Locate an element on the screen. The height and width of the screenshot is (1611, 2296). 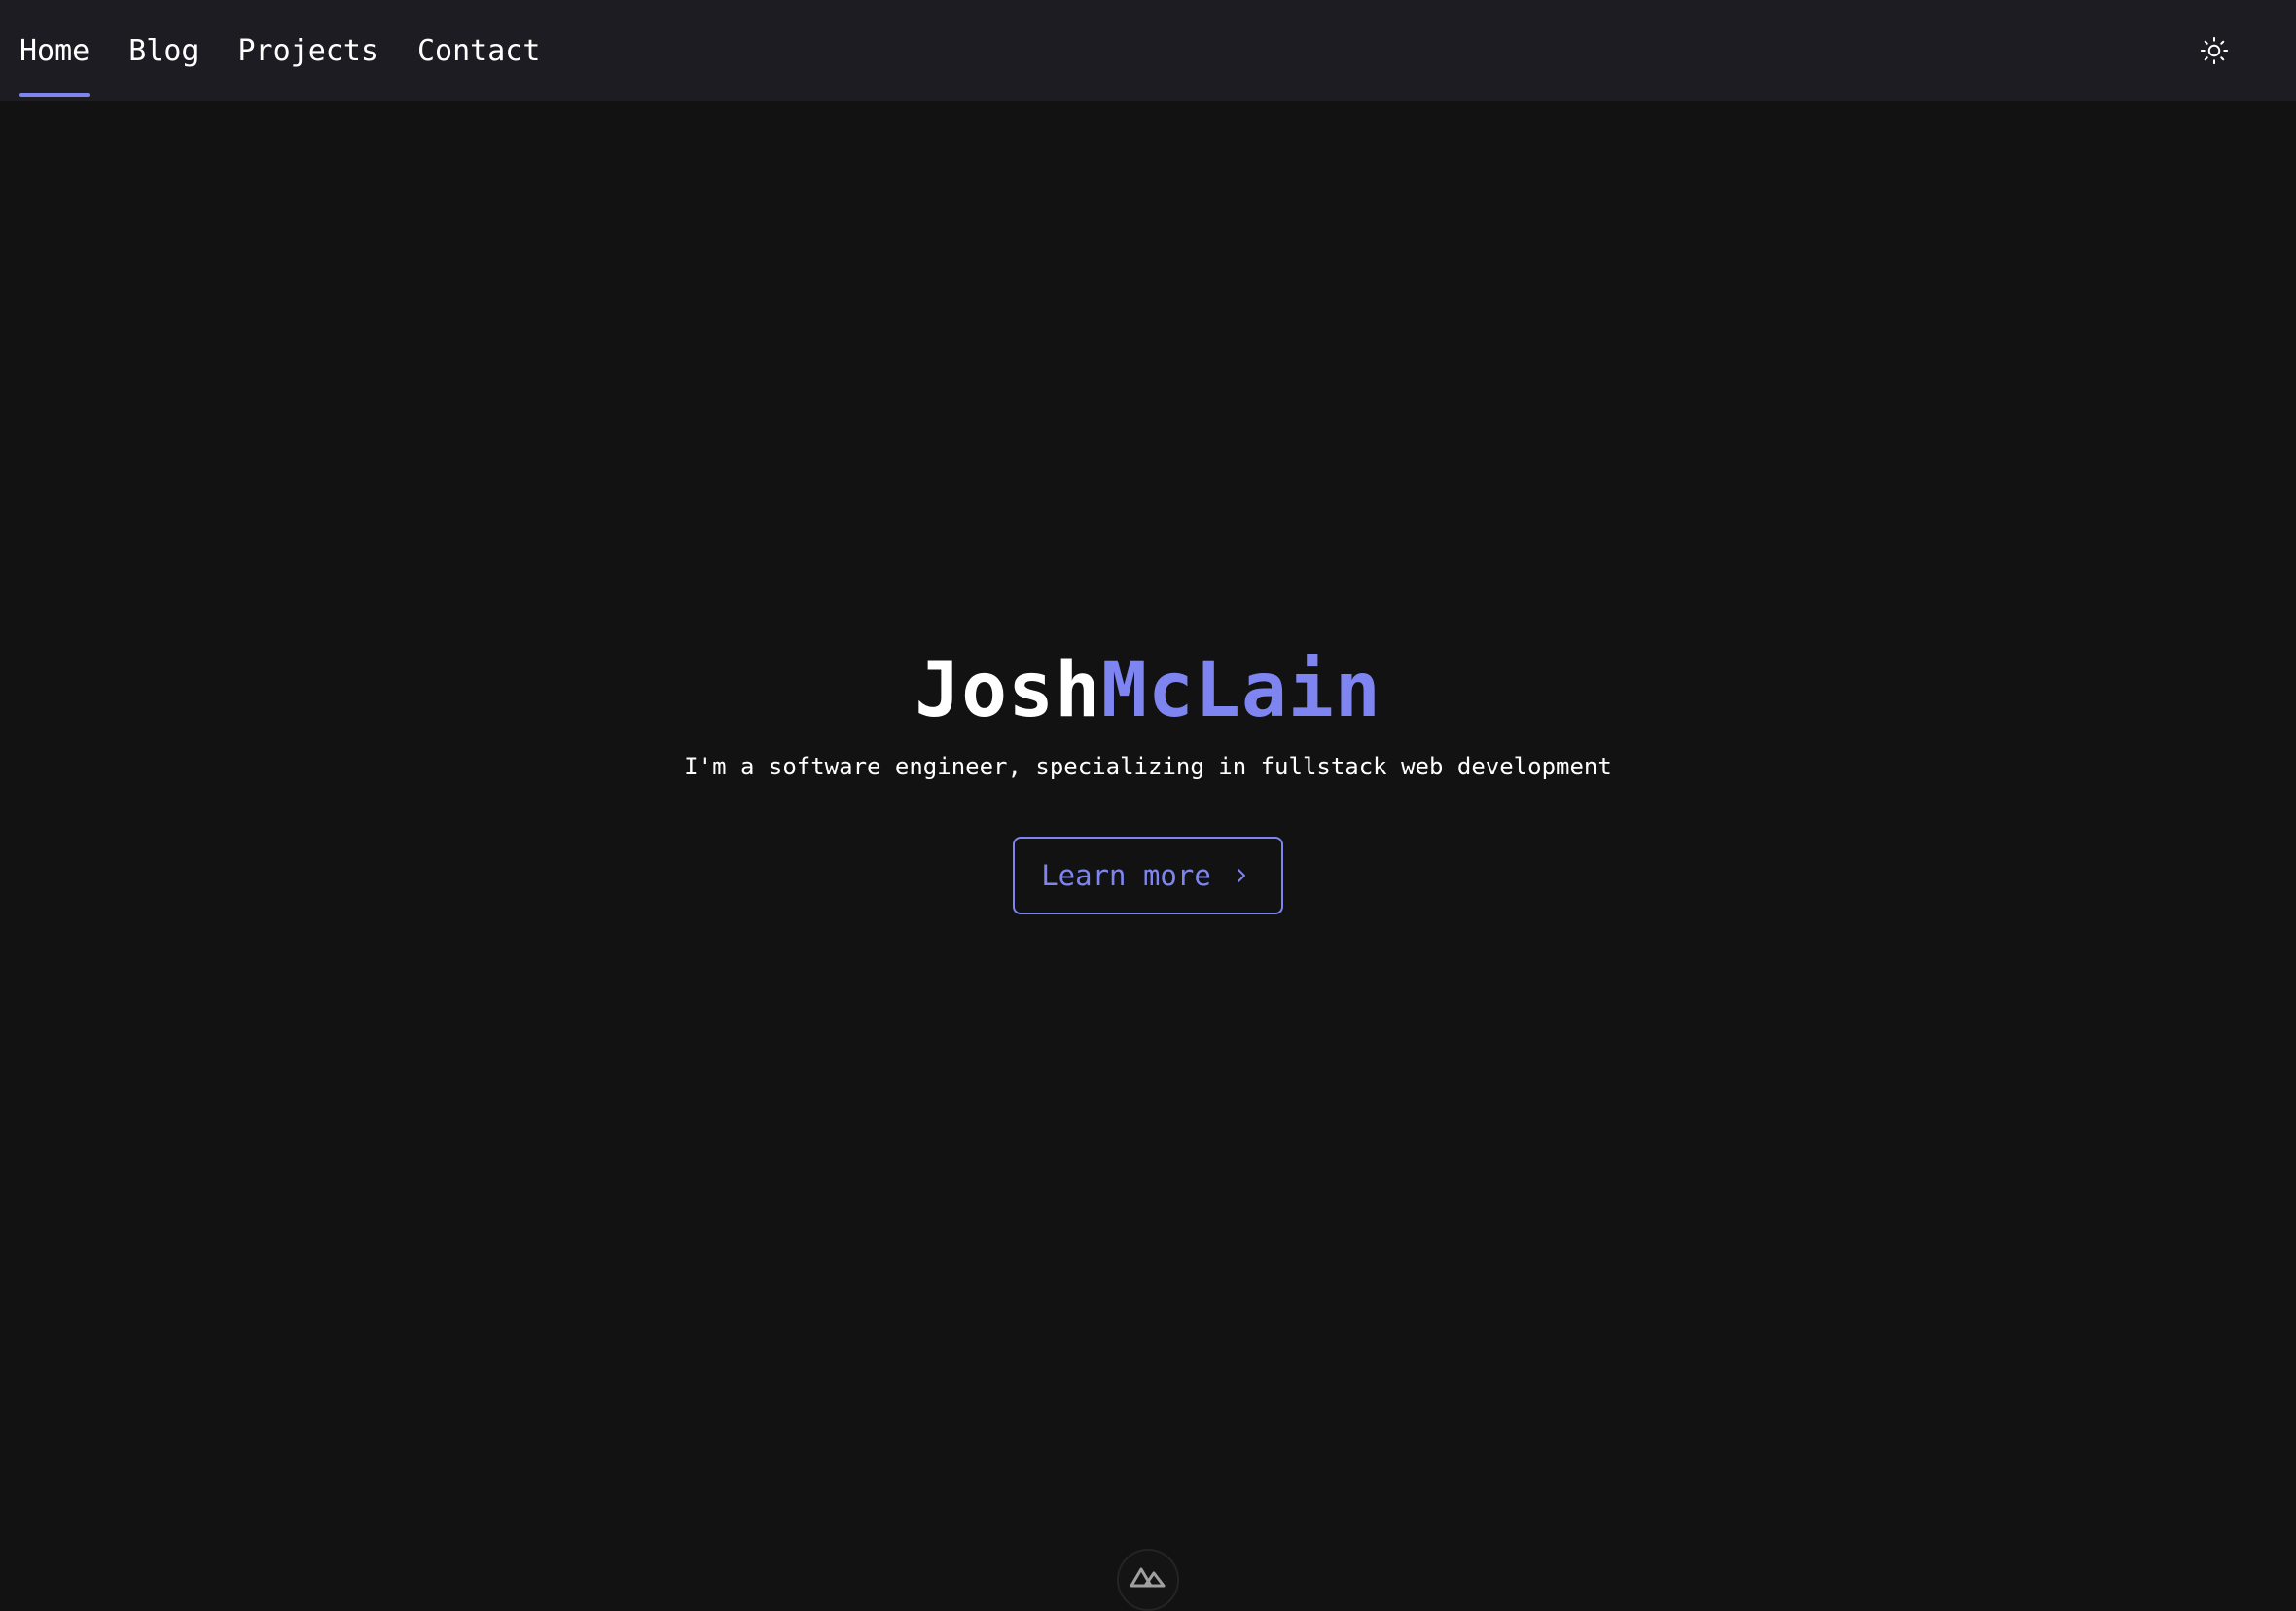
nuxt-logo-icon is located at coordinates (1148, 1577).